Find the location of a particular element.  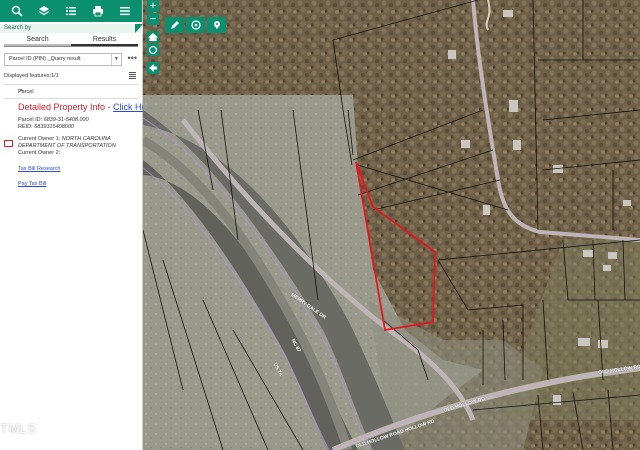

detail-link-row: Detailed Property Info - Click Here is located at coordinates (86, 107).